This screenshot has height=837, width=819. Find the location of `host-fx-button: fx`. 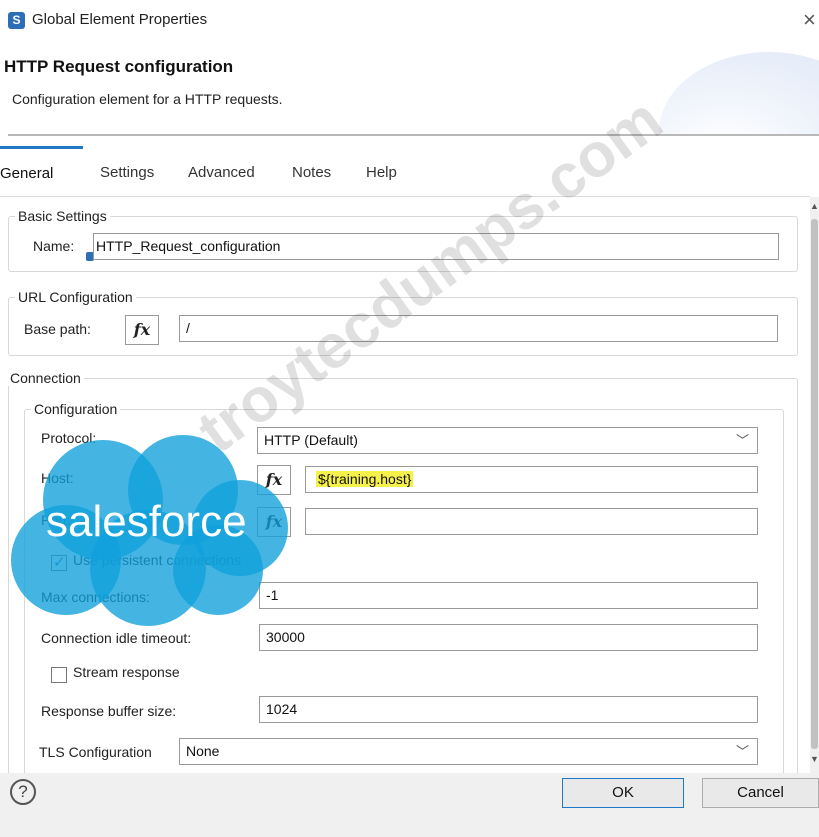

host-fx-button: fx is located at coordinates (274, 480).